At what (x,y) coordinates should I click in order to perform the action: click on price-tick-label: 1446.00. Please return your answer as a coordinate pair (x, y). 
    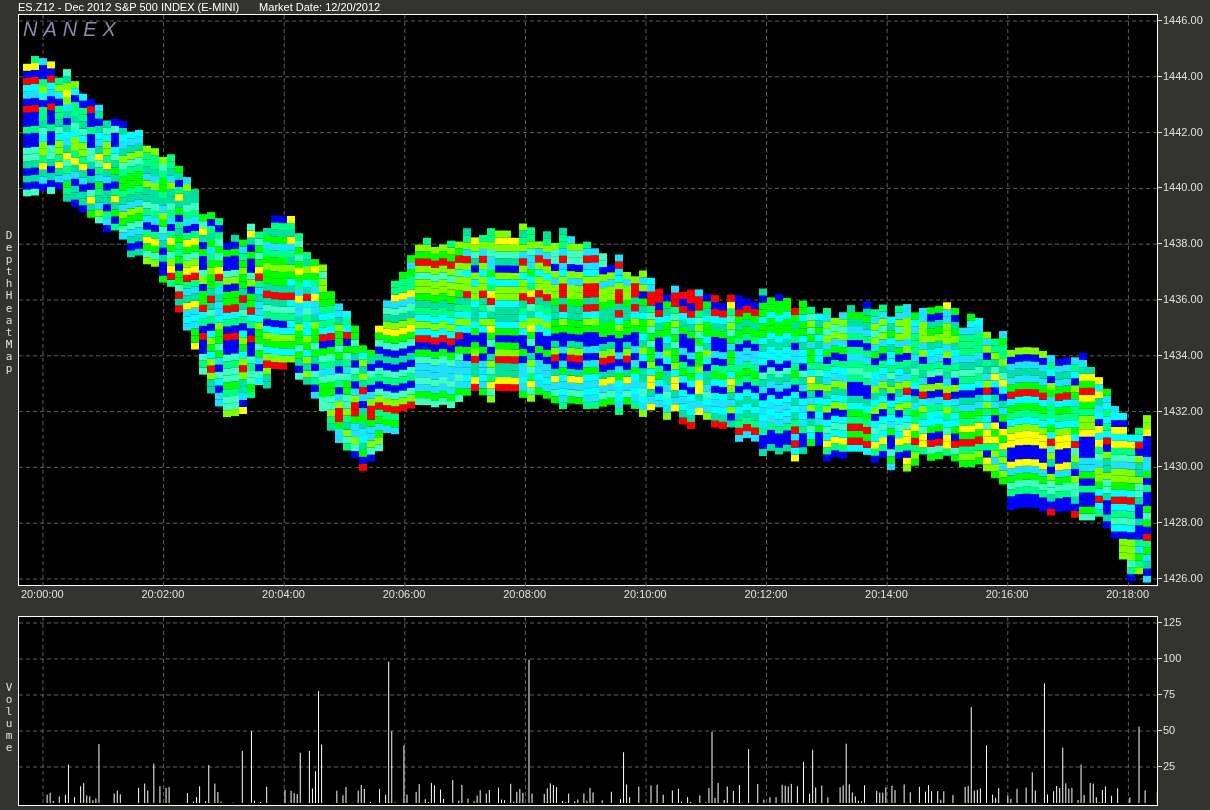
    Looking at the image, I should click on (1183, 20).